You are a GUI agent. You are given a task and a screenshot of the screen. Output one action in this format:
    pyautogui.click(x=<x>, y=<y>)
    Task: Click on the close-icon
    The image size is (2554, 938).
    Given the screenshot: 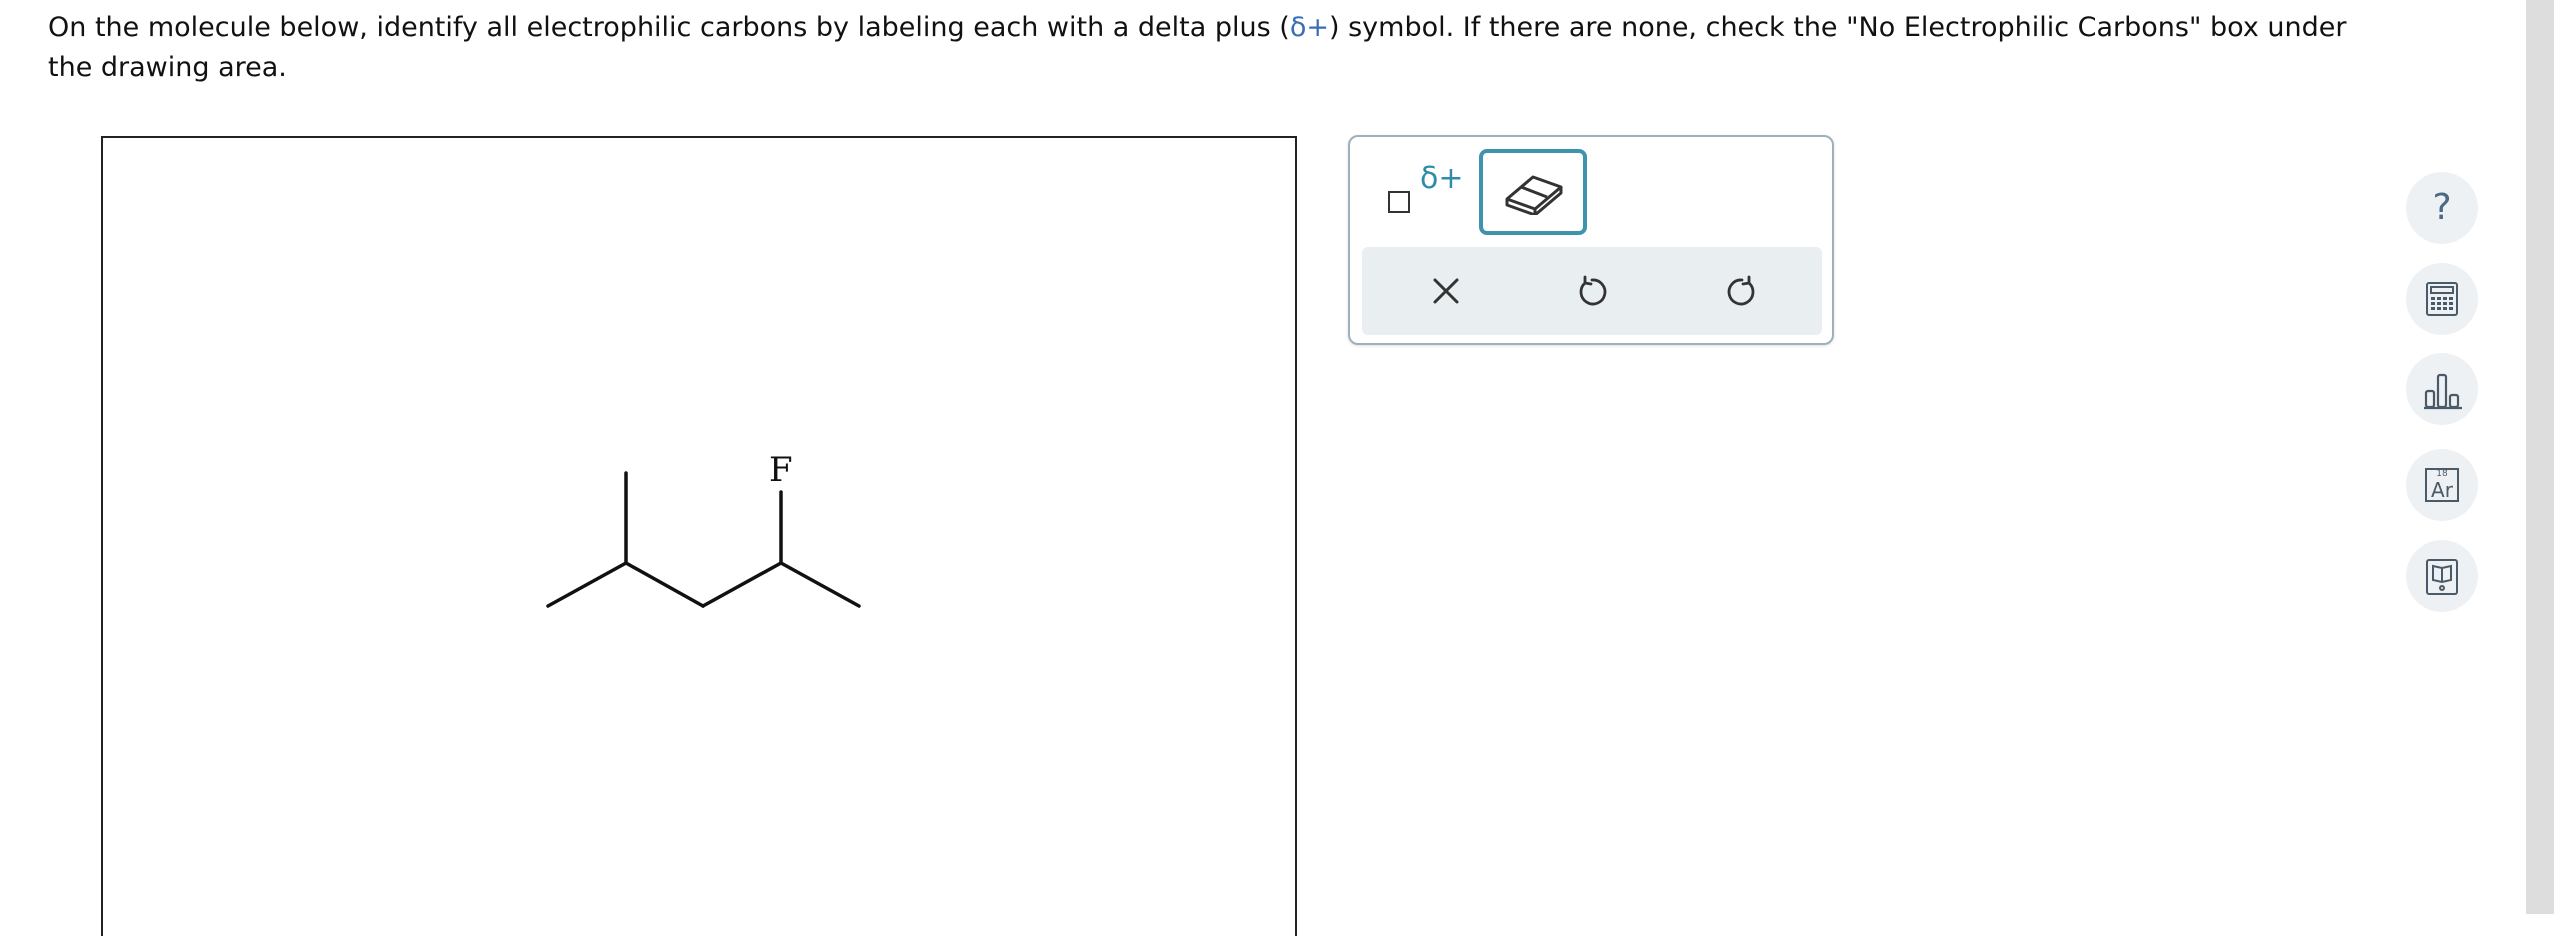 What is the action you would take?
    pyautogui.click(x=1446, y=291)
    